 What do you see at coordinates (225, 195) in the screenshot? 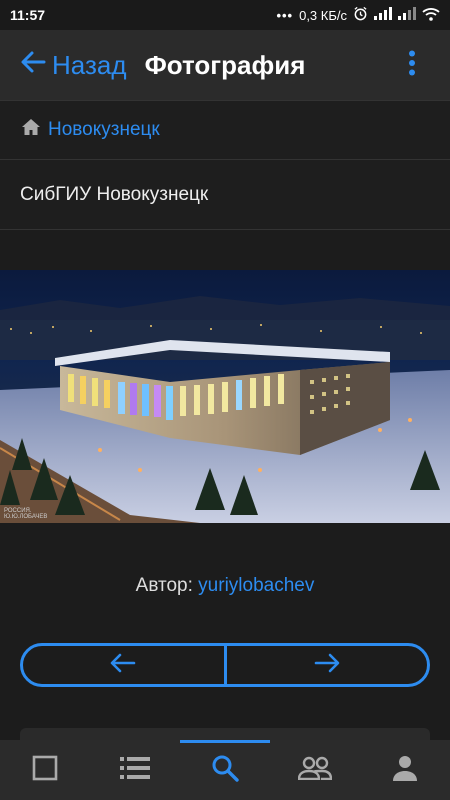
I see `photo-caption: СибГИУ Новокузнецк` at bounding box center [225, 195].